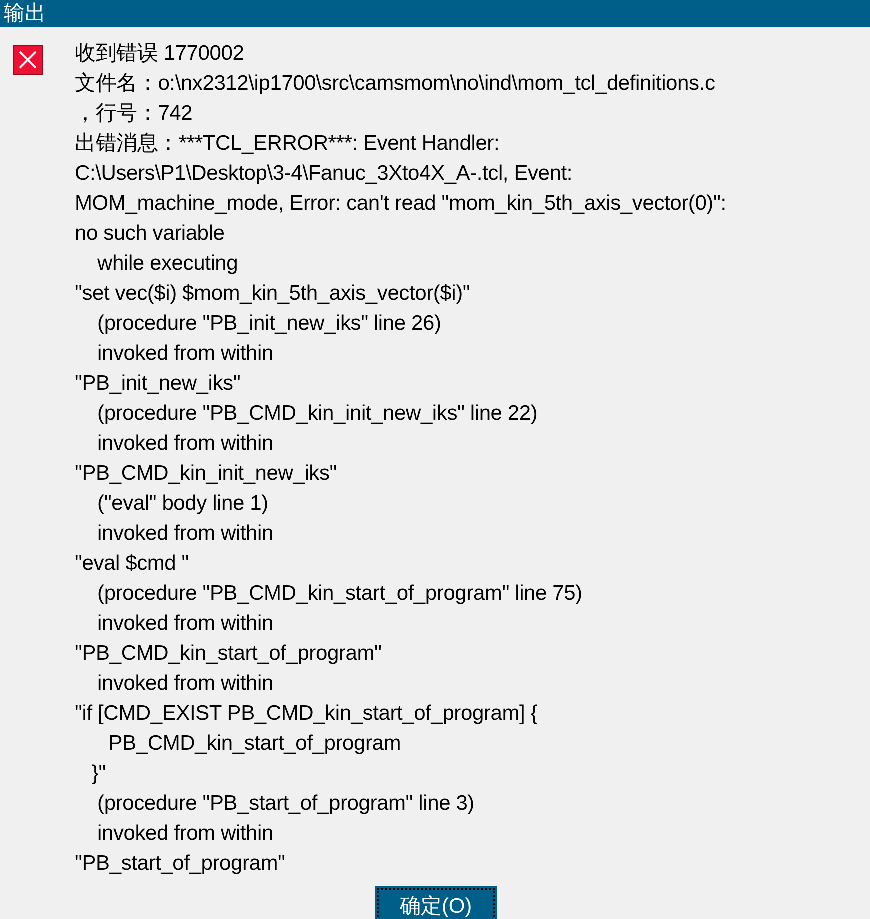  Describe the element at coordinates (98, 774) in the screenshot. I see `message-line: }"` at that location.